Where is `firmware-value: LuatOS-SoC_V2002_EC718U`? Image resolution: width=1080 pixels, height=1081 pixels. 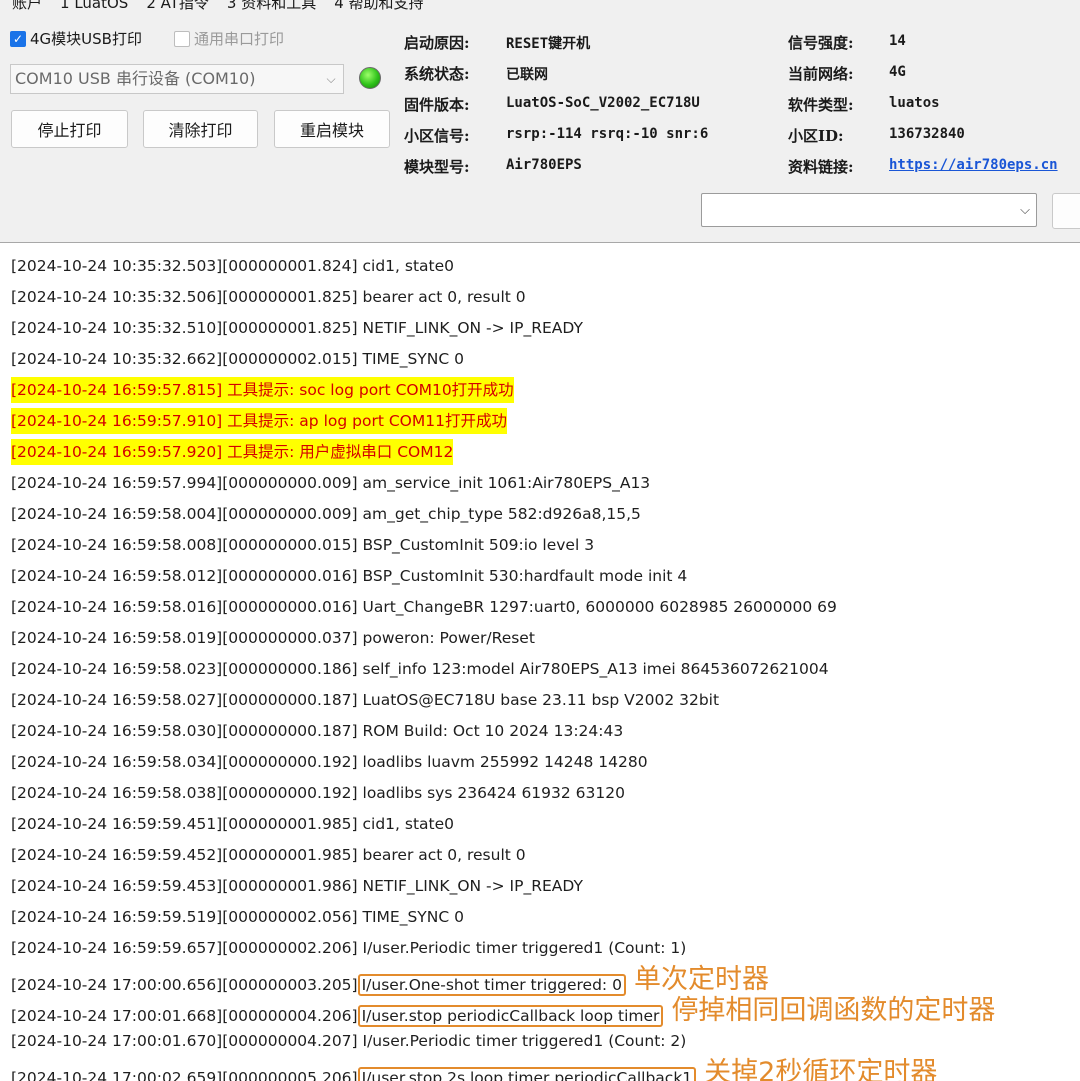
firmware-value: LuatOS-SoC_V2002_EC718U is located at coordinates (603, 103).